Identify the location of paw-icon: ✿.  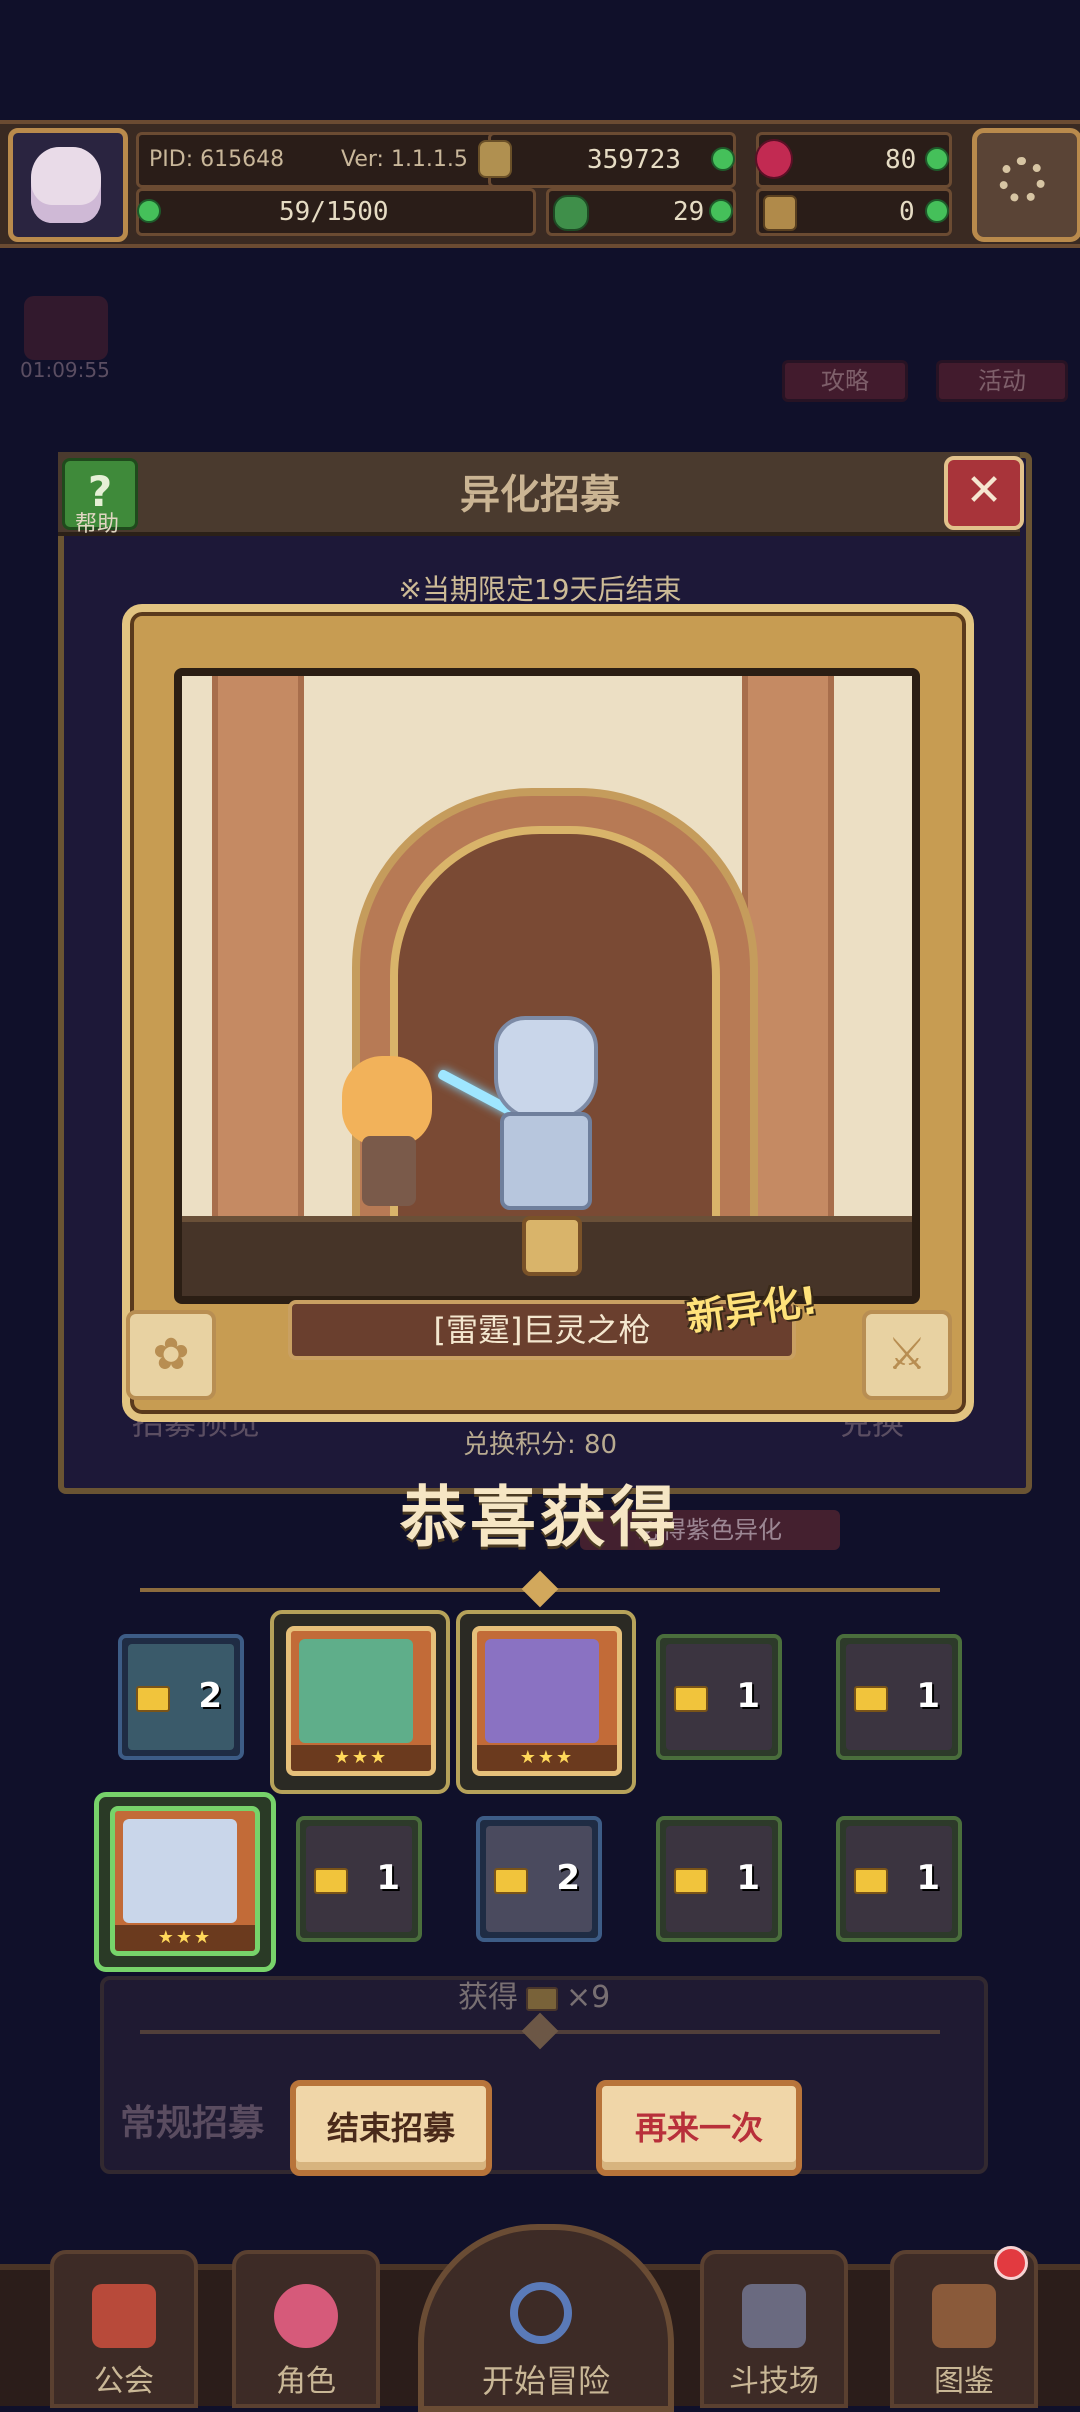
(171, 1354).